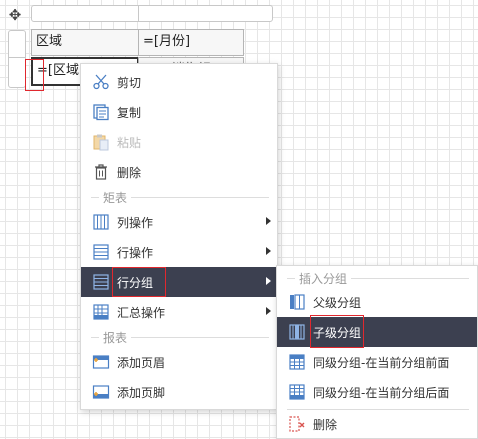  Describe the element at coordinates (152, 13) in the screenshot. I see `column-header-ruler` at that location.